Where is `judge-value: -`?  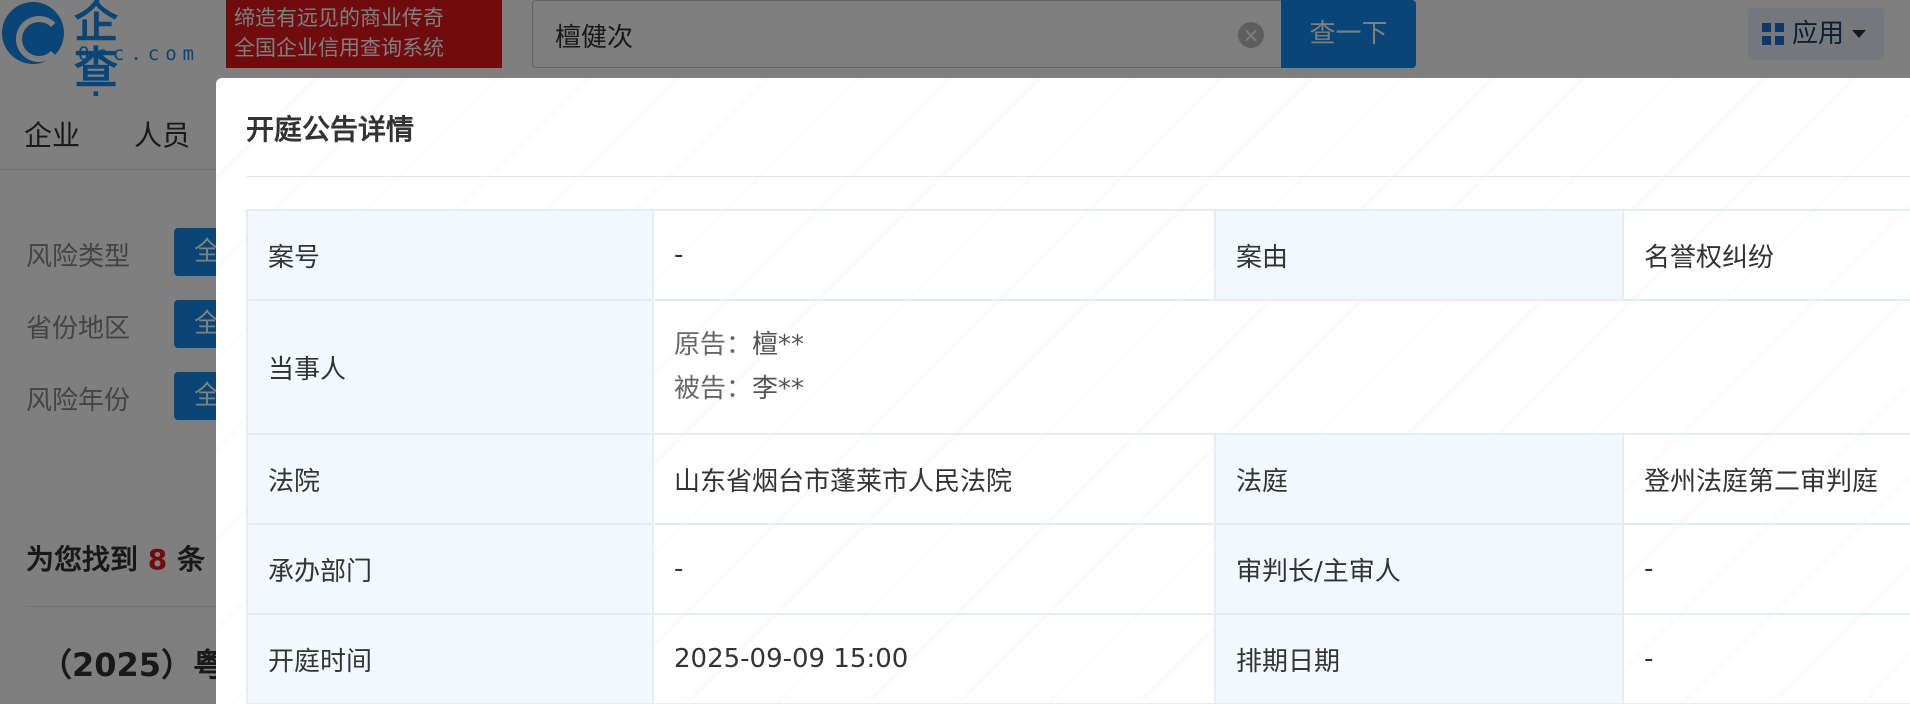 judge-value: - is located at coordinates (1766, 569).